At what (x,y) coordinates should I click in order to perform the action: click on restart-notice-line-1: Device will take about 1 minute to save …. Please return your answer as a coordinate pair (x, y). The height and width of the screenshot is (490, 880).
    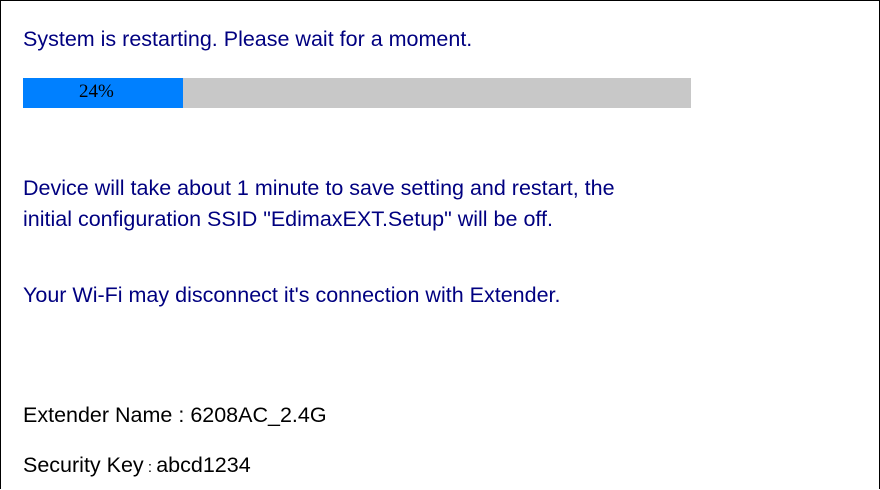
    Looking at the image, I should click on (319, 188).